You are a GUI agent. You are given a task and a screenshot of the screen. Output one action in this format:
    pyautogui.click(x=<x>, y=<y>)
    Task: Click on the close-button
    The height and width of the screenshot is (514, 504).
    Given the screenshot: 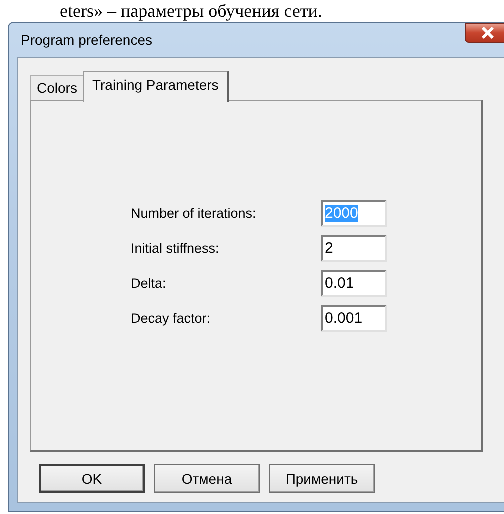 What is the action you would take?
    pyautogui.click(x=484, y=33)
    